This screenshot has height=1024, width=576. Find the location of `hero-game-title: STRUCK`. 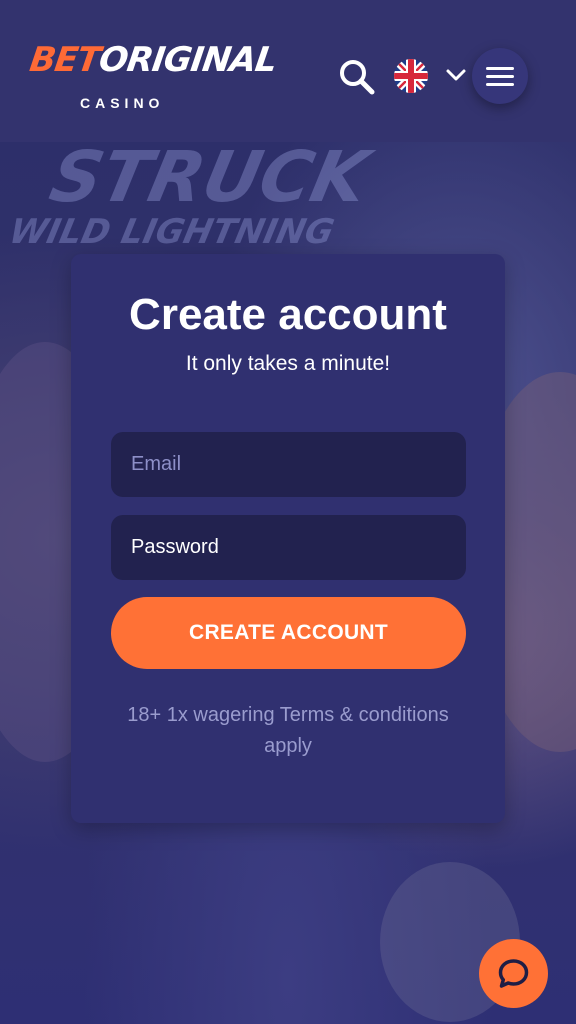

hero-game-title: STRUCK is located at coordinates (209, 180).